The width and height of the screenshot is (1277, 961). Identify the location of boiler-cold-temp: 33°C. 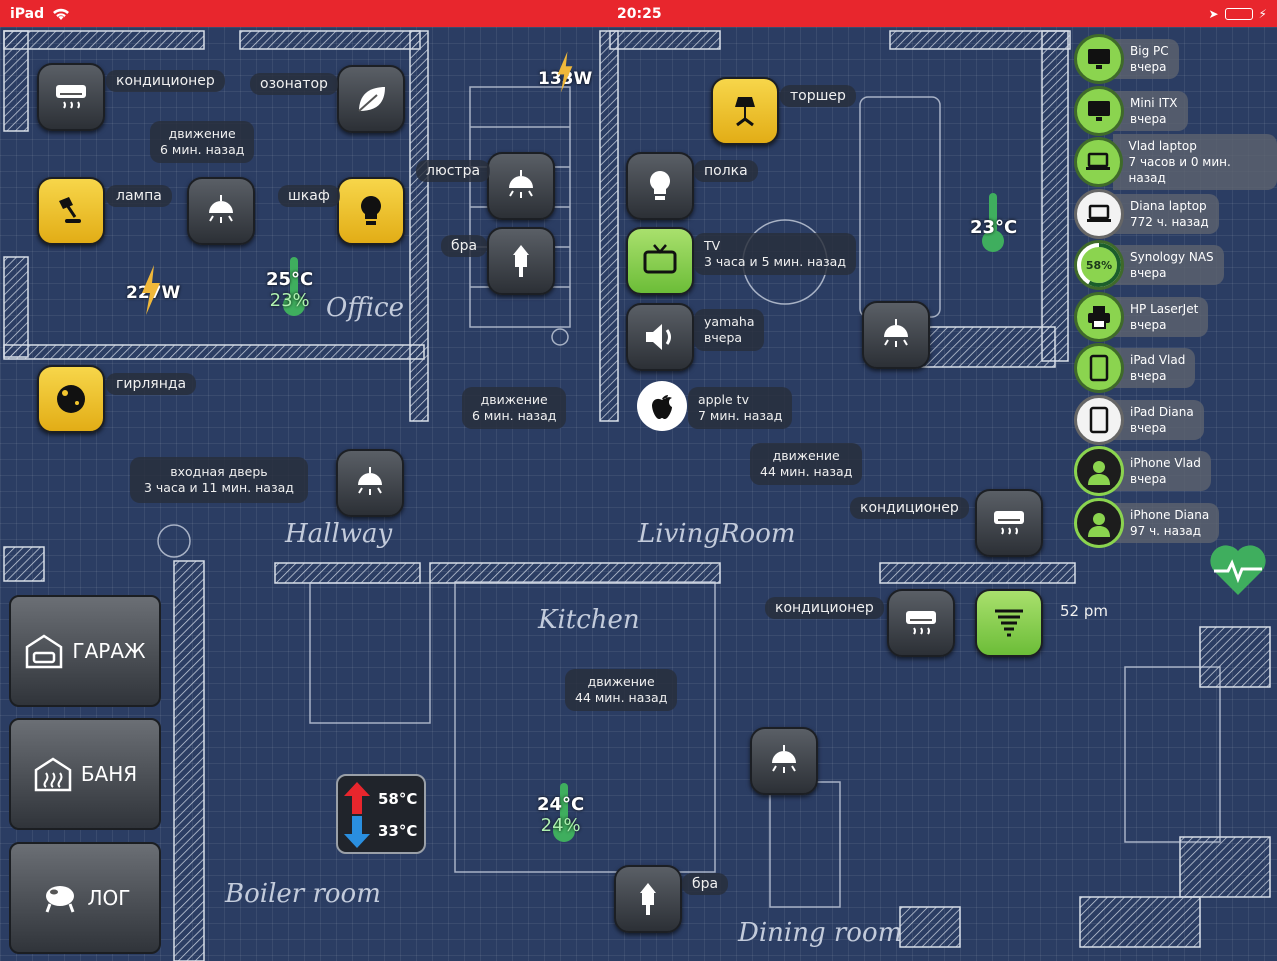
(398, 831).